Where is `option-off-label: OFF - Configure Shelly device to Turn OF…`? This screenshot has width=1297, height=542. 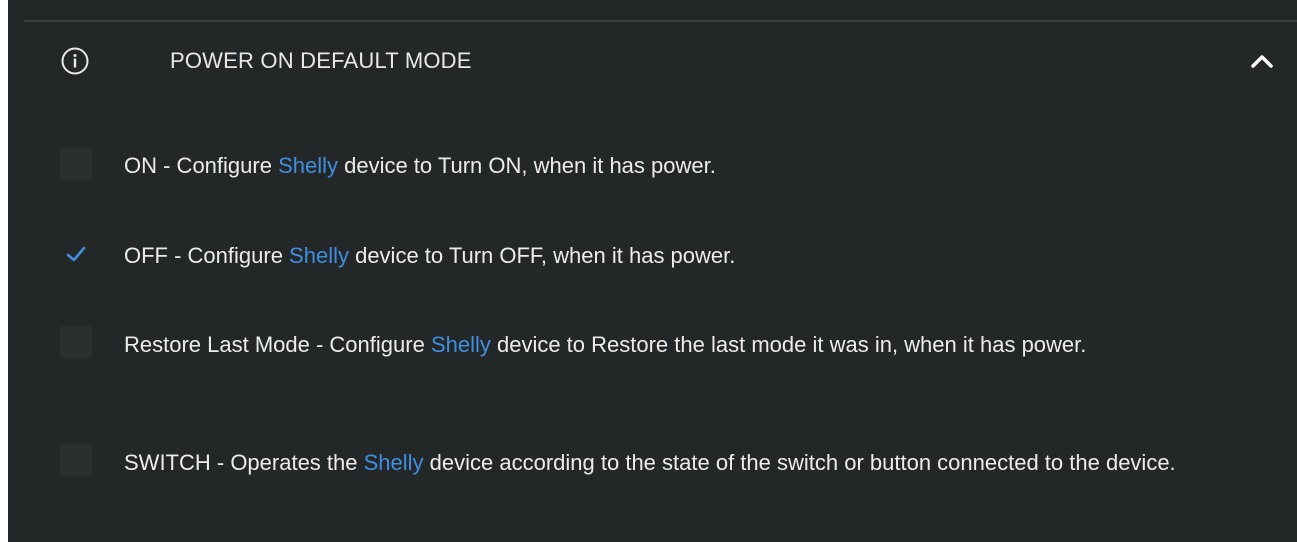
option-off-label: OFF - Configure Shelly device to Turn OF… is located at coordinates (690, 256).